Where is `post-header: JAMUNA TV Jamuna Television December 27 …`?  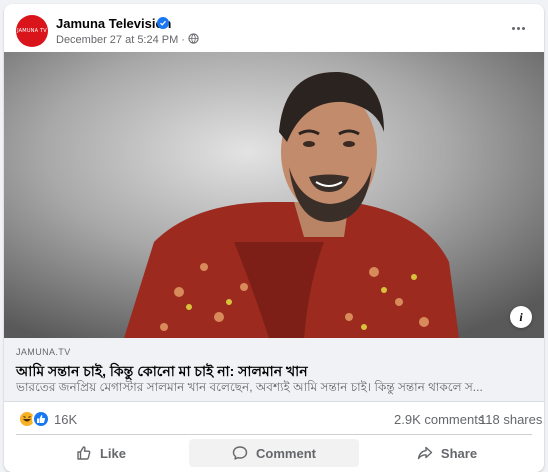 post-header: JAMUNA TV Jamuna Television December 27 … is located at coordinates (274, 28).